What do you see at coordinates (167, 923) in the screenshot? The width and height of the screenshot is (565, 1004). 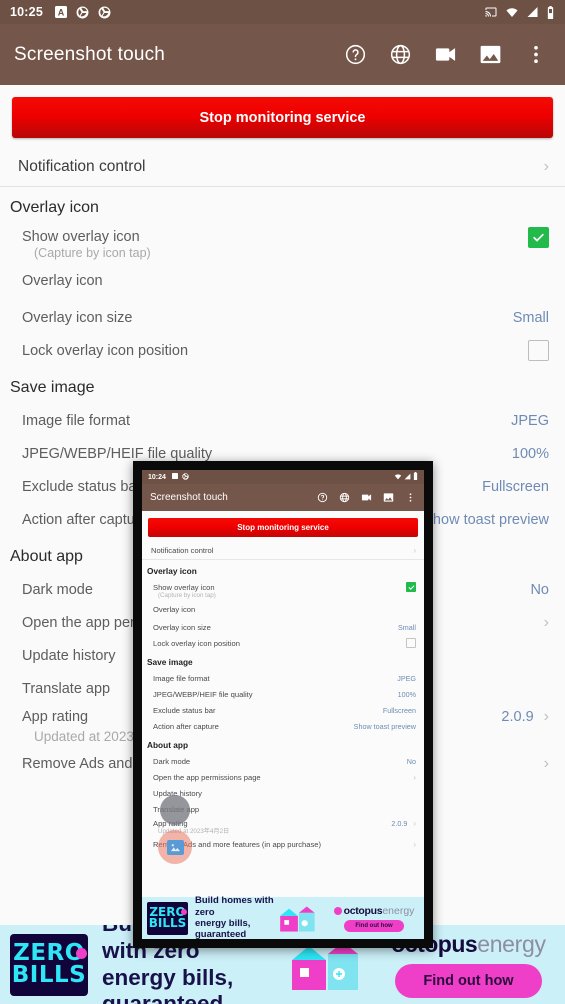 I see `toast-ad-logo-line2: BILLS` at bounding box center [167, 923].